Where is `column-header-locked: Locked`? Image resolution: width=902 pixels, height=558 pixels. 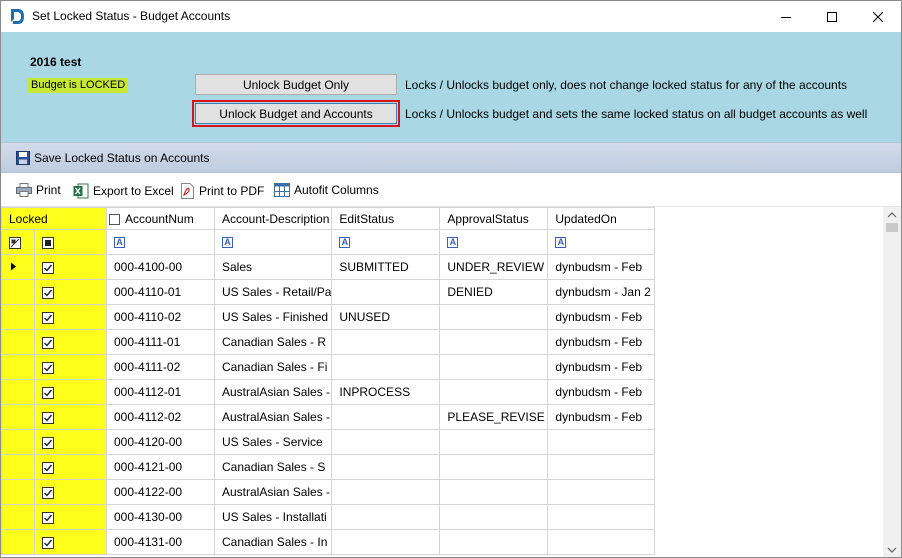
column-header-locked: Locked is located at coordinates (54, 218).